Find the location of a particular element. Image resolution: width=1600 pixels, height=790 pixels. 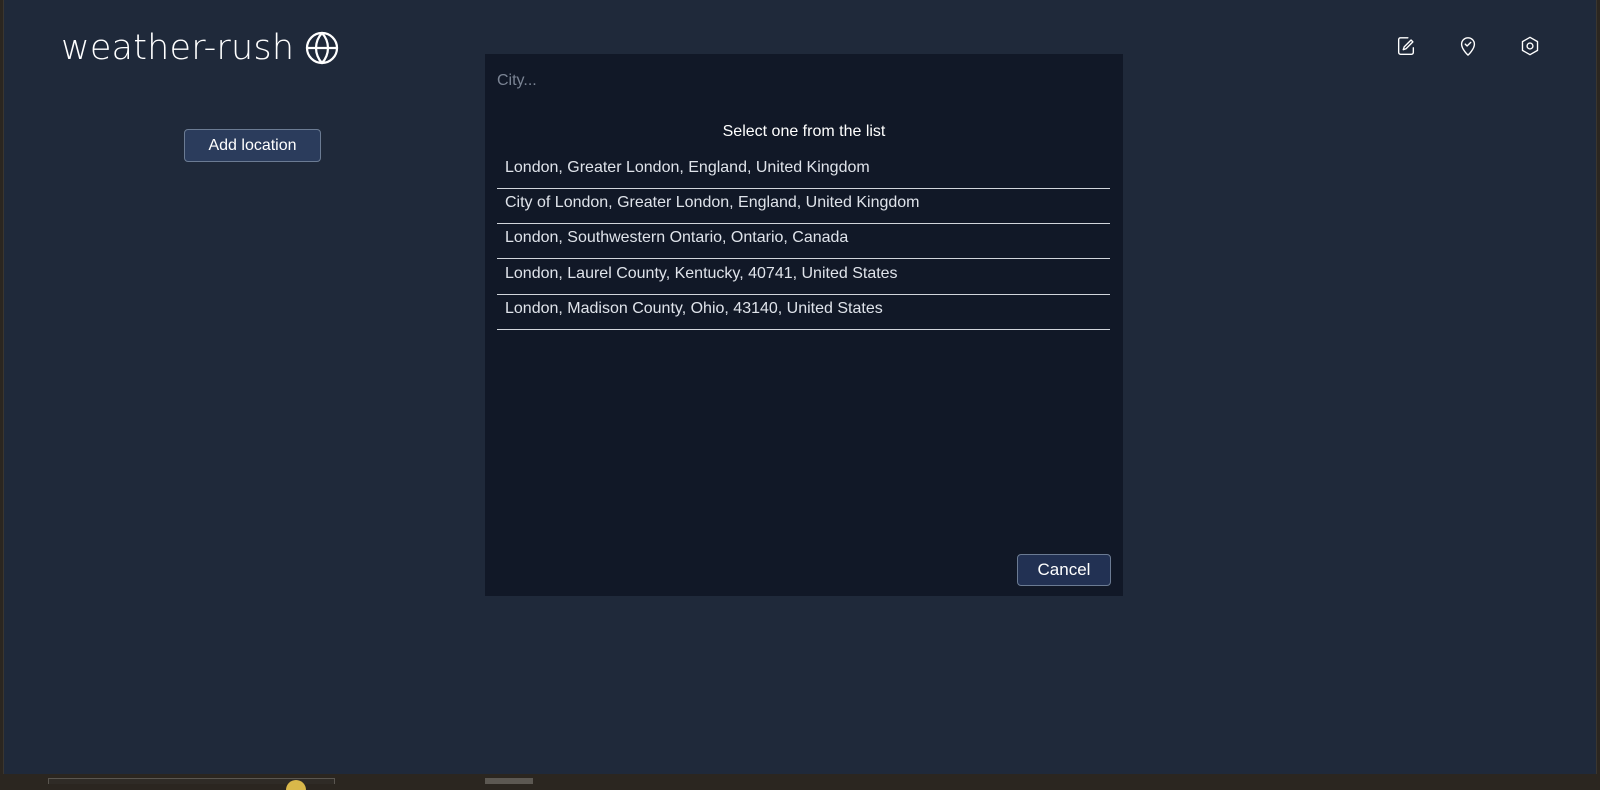

app-title: weather-rush is located at coordinates (178, 48).